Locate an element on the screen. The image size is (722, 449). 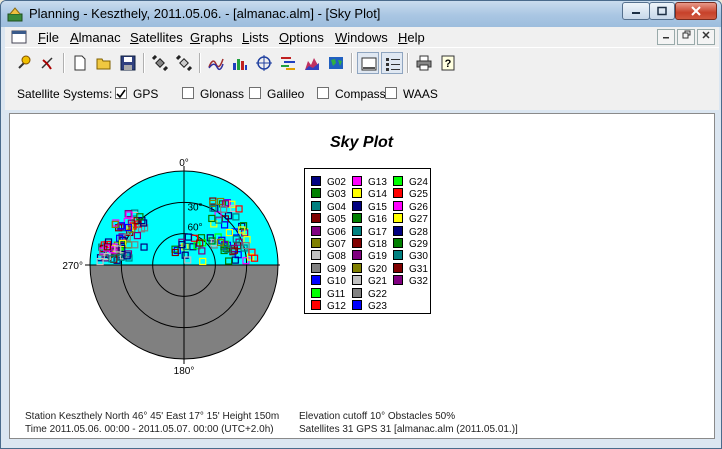
menu-satellites: Satellites is located at coordinates (156, 37).